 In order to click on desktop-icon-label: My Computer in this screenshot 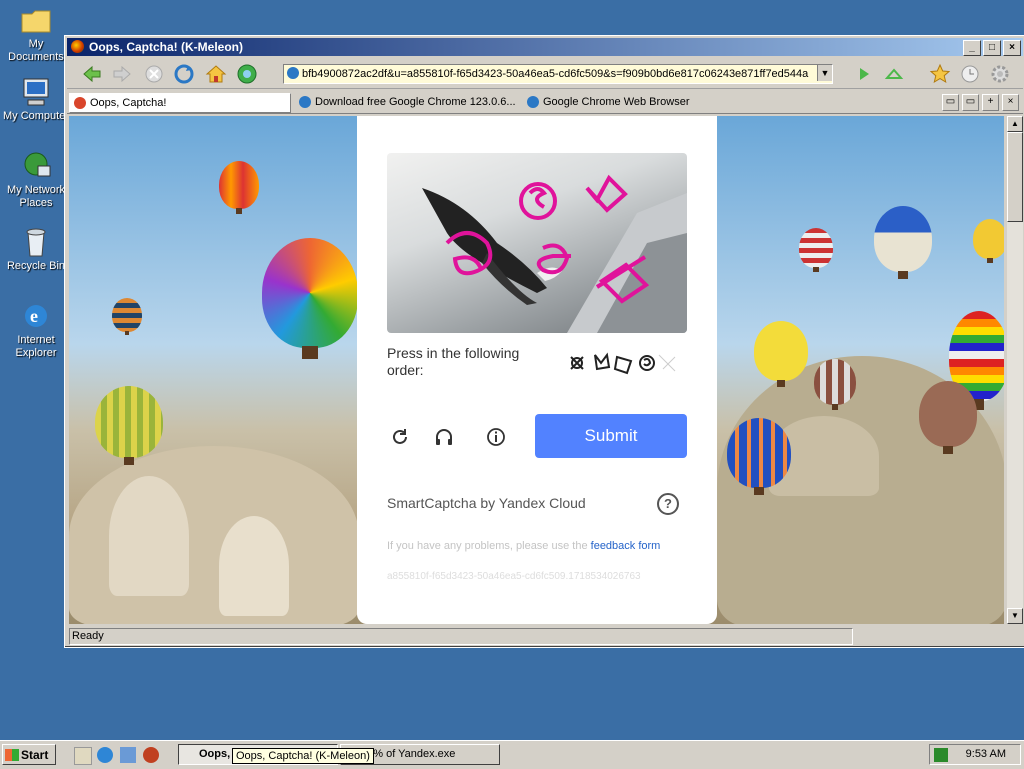, I will do `click(36, 116)`.